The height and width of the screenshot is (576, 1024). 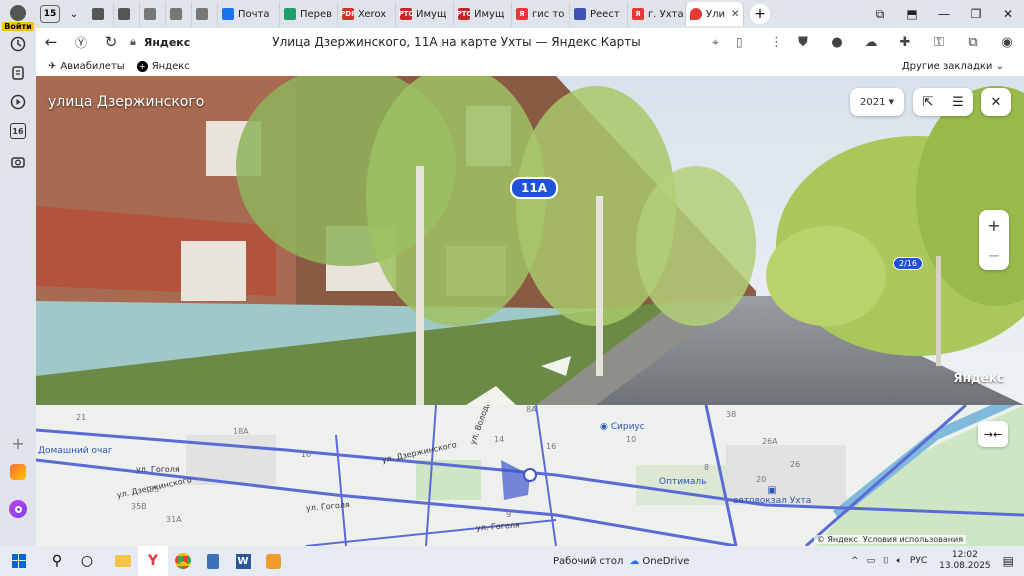 I want to click on app-icon, so click(x=273, y=561).